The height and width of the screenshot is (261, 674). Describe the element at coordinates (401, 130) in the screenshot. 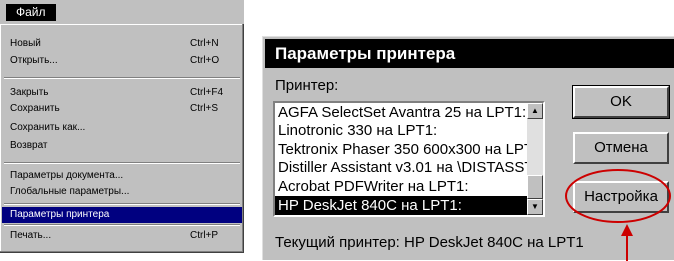

I see `printer-list-item: Linotronic 330 на LPT1:` at that location.